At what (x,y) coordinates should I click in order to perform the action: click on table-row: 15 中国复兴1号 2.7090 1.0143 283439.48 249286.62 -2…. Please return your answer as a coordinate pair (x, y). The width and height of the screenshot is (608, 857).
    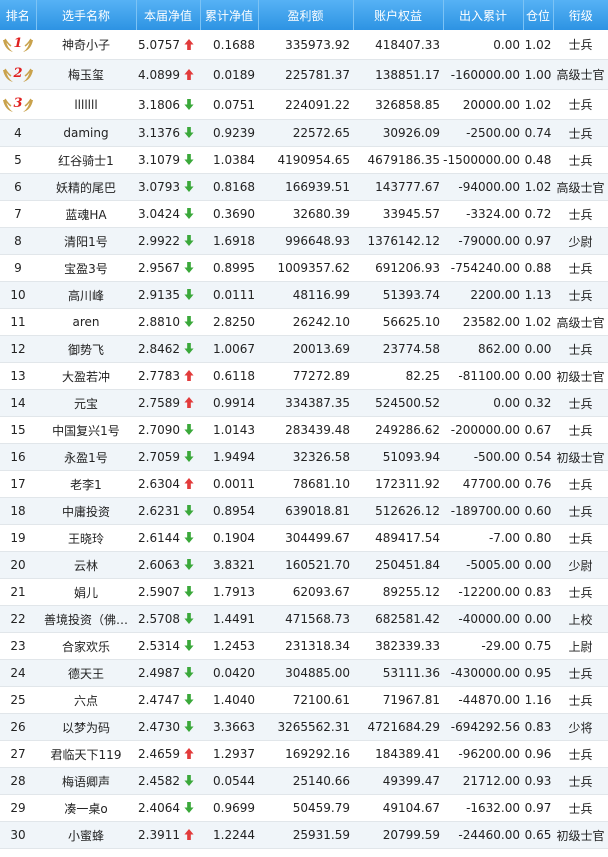
    Looking at the image, I should click on (304, 430).